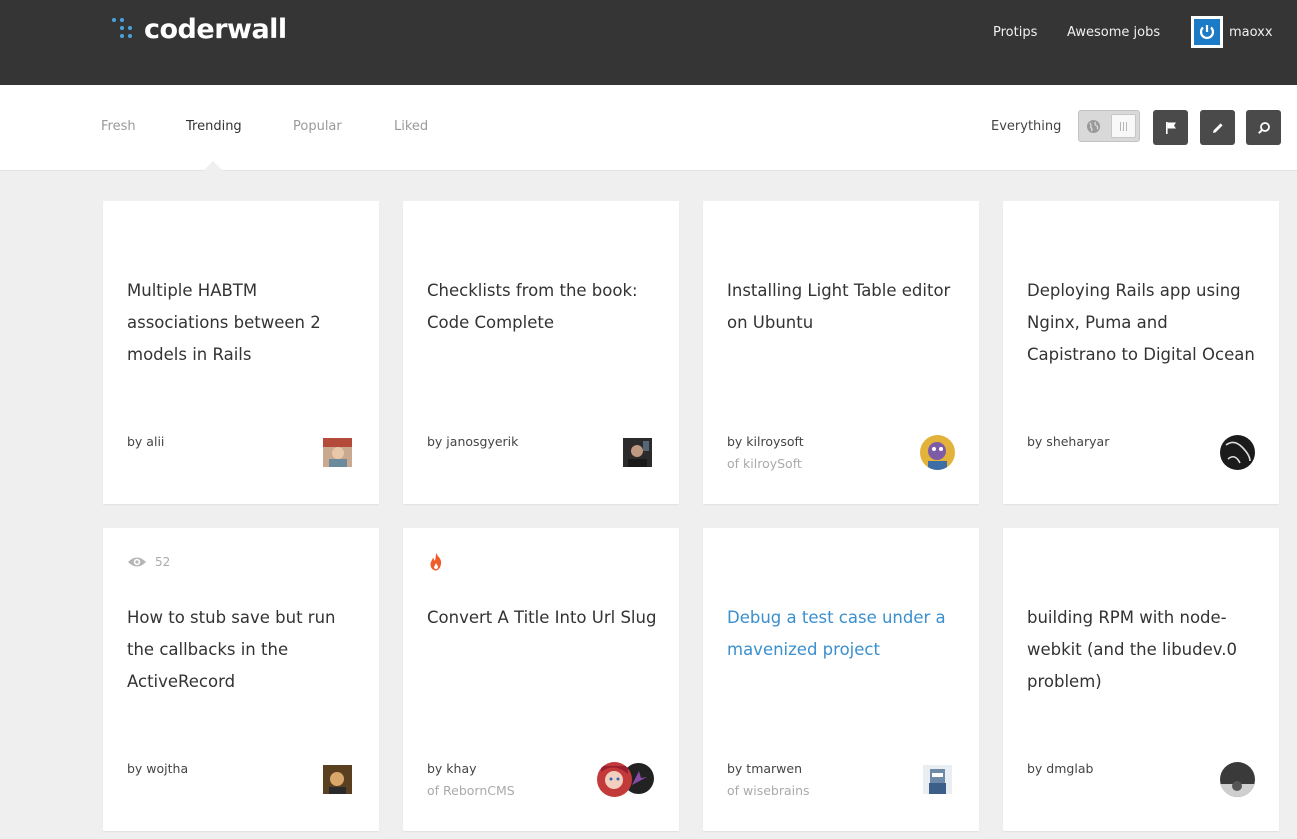 This screenshot has width=1297, height=839. I want to click on filter-bar: Fresh Trending Popular Liked Everything, so click(648, 128).